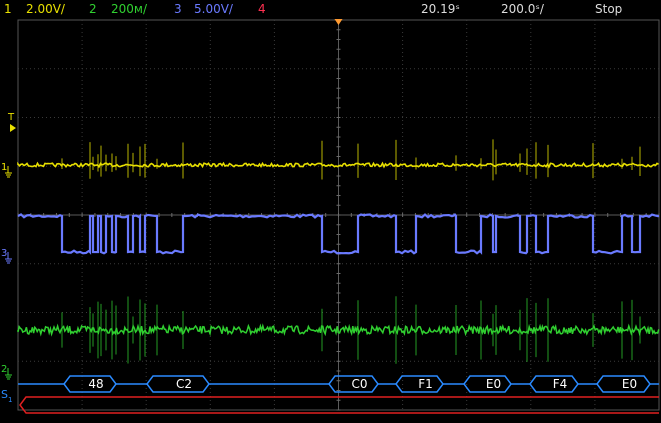 The image size is (661, 423). What do you see at coordinates (338, 22) in the screenshot?
I see `trigger-position-marker` at bounding box center [338, 22].